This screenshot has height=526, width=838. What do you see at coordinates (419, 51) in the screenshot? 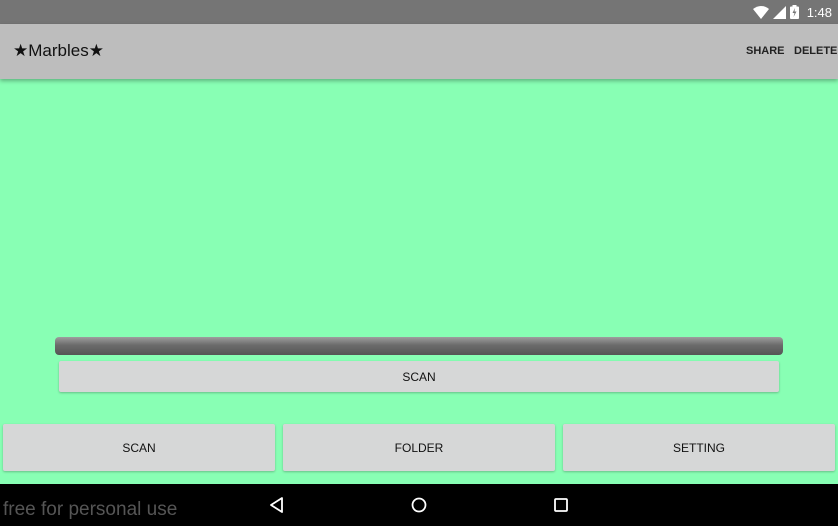
I see `app-bar: ★Marbles★ SHARE DELETE` at bounding box center [419, 51].